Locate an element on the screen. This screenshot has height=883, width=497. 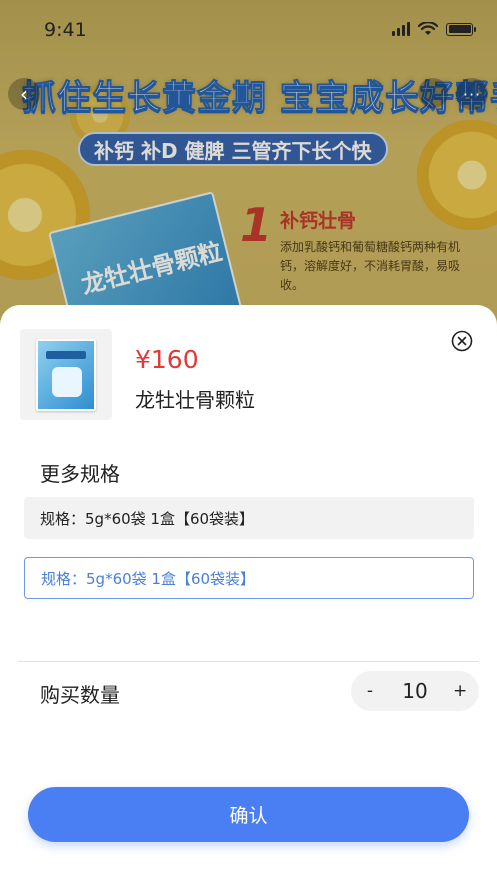
back-button: ‹ is located at coordinates (24, 94).